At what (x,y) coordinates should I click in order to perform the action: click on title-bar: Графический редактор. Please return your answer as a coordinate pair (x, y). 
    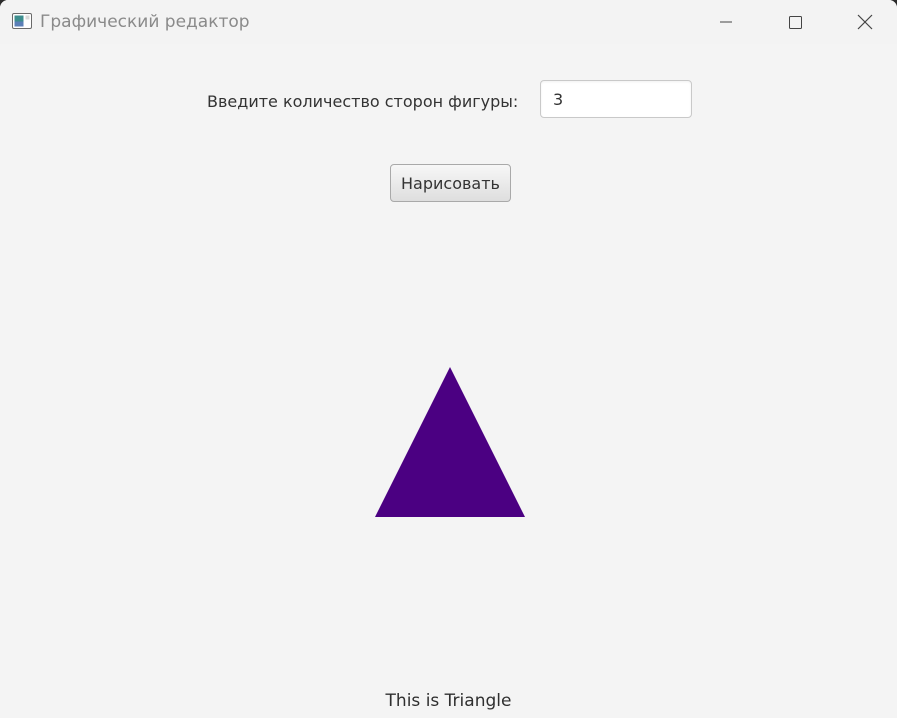
    Looking at the image, I should click on (448, 22).